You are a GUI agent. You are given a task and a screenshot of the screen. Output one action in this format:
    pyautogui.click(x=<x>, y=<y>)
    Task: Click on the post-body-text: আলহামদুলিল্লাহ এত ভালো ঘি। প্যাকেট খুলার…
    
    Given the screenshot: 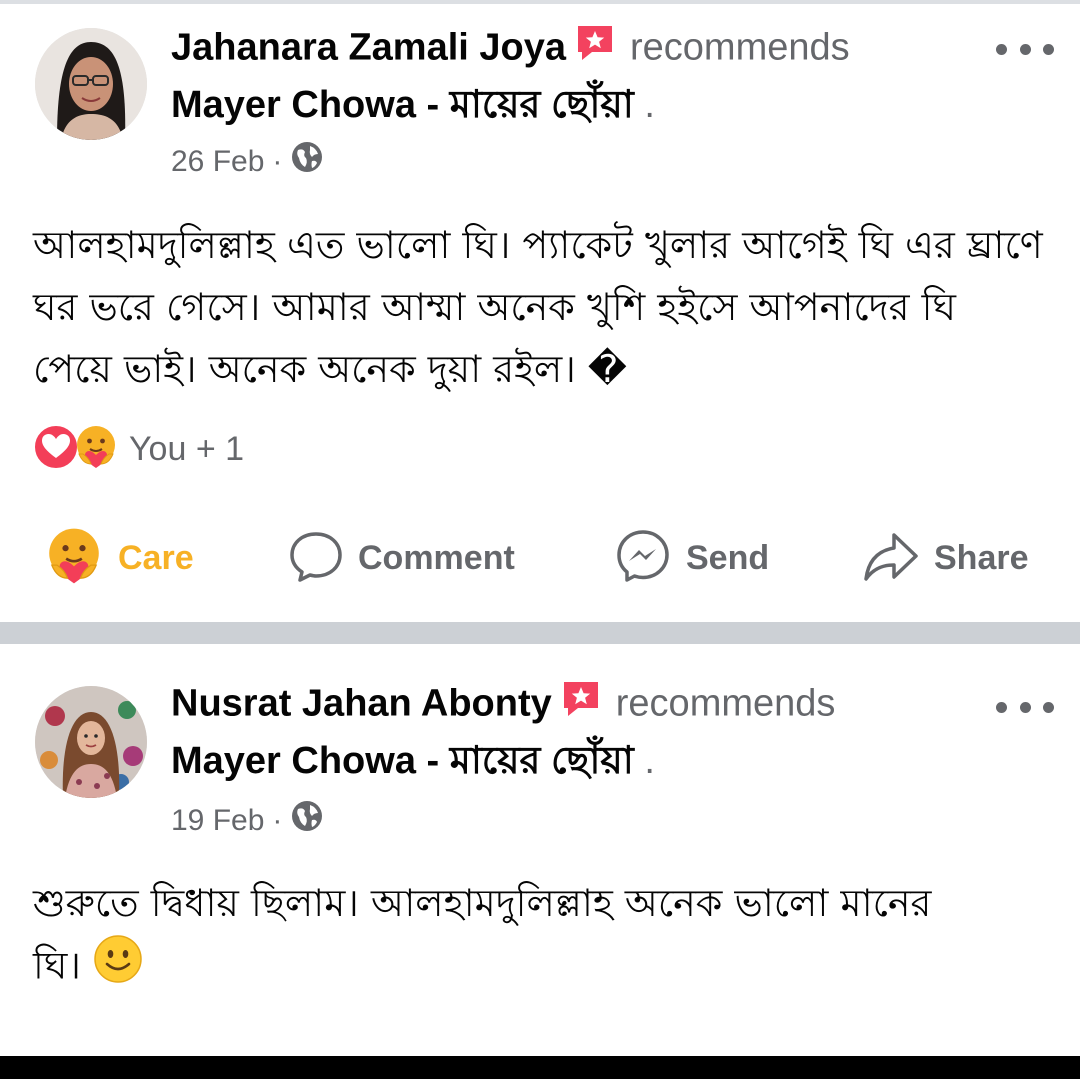 What is the action you would take?
    pyautogui.click(x=538, y=307)
    